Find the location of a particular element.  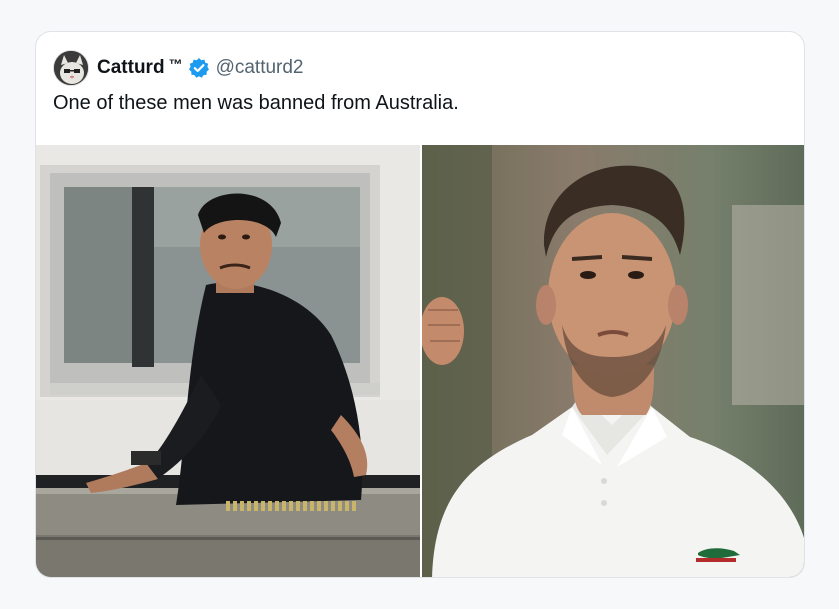

display-name: Catturd is located at coordinates (131, 68).